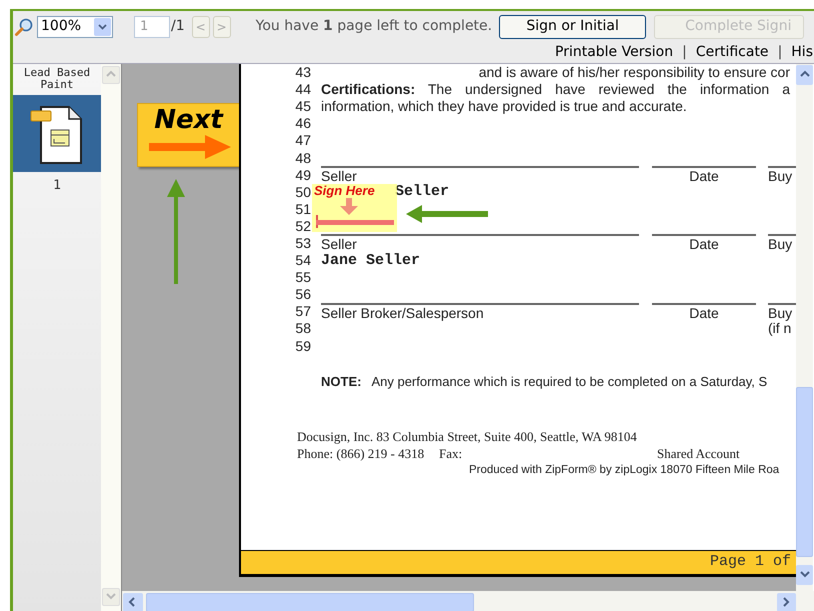  Describe the element at coordinates (302, 90) in the screenshot. I see `line-number: 44` at that location.